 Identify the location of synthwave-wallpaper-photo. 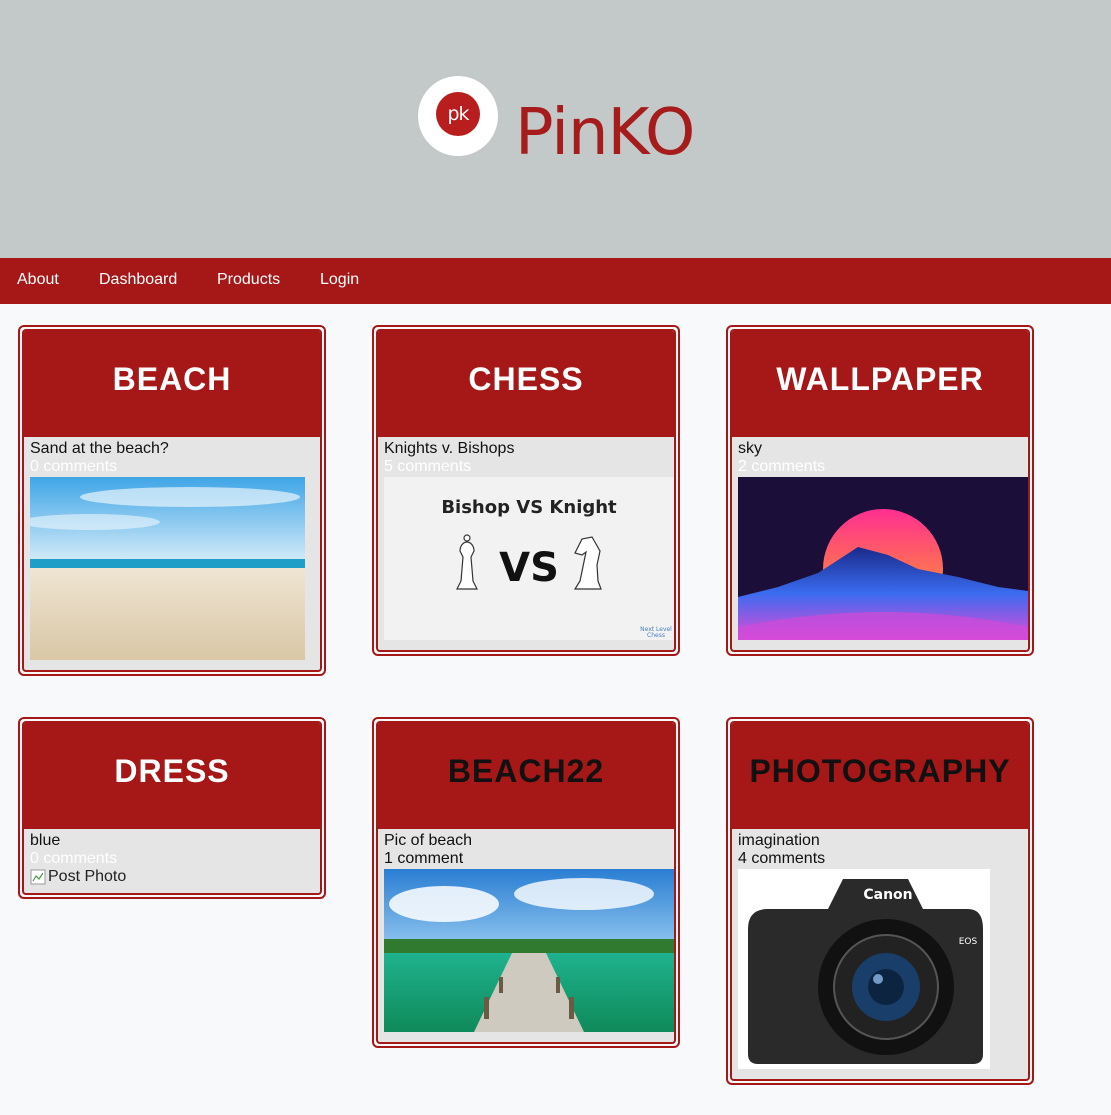
(883, 558).